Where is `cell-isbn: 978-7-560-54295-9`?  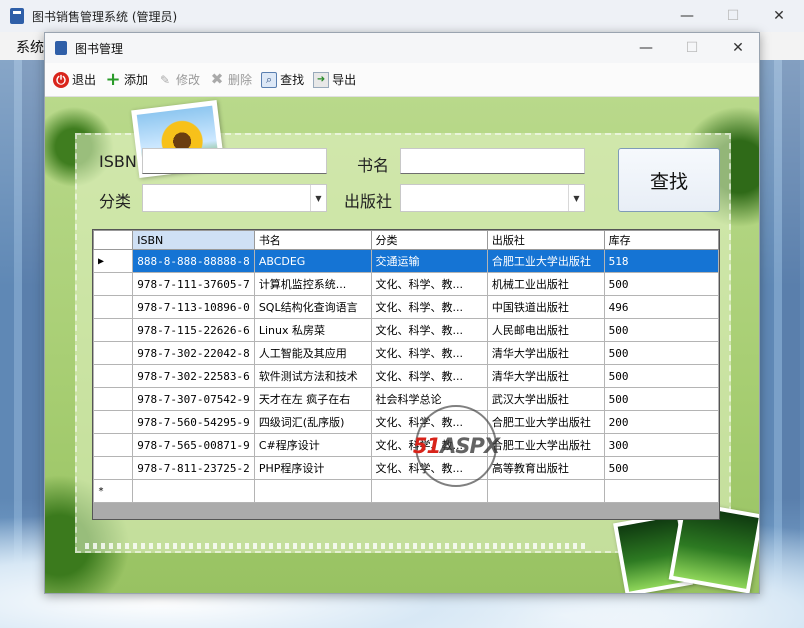
cell-isbn: 978-7-560-54295-9 is located at coordinates (193, 422).